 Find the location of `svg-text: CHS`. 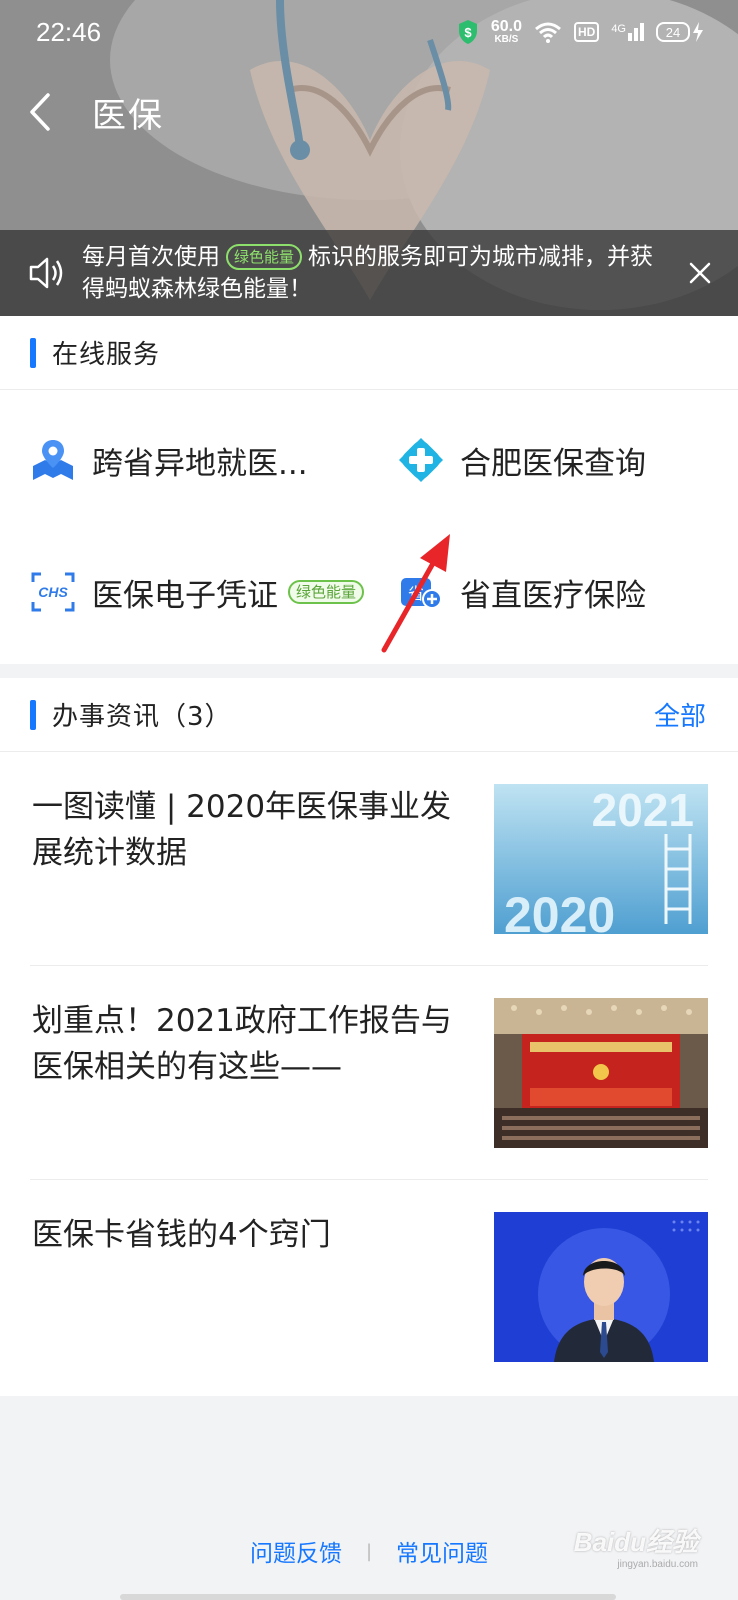

svg-text: CHS is located at coordinates (53, 592).